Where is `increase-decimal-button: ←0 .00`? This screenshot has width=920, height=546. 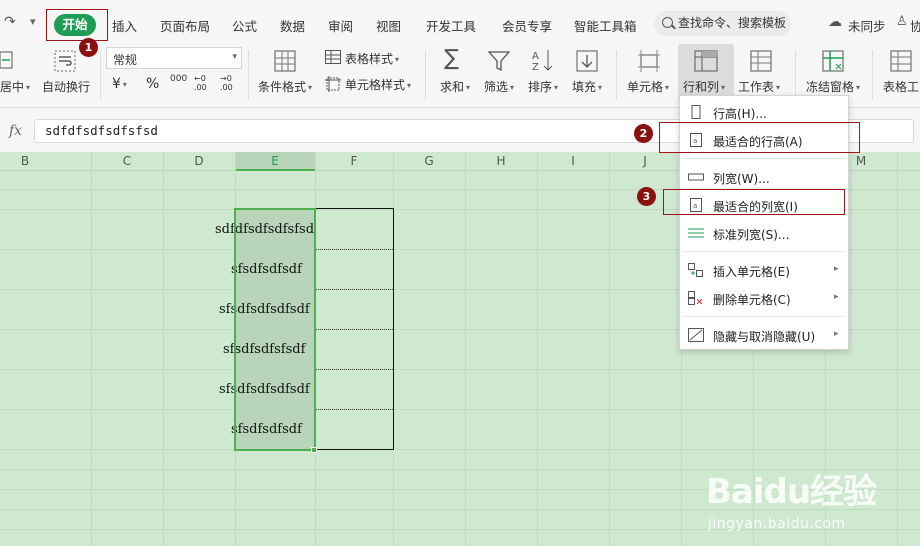 increase-decimal-button: ←0 .00 is located at coordinates (202, 83).